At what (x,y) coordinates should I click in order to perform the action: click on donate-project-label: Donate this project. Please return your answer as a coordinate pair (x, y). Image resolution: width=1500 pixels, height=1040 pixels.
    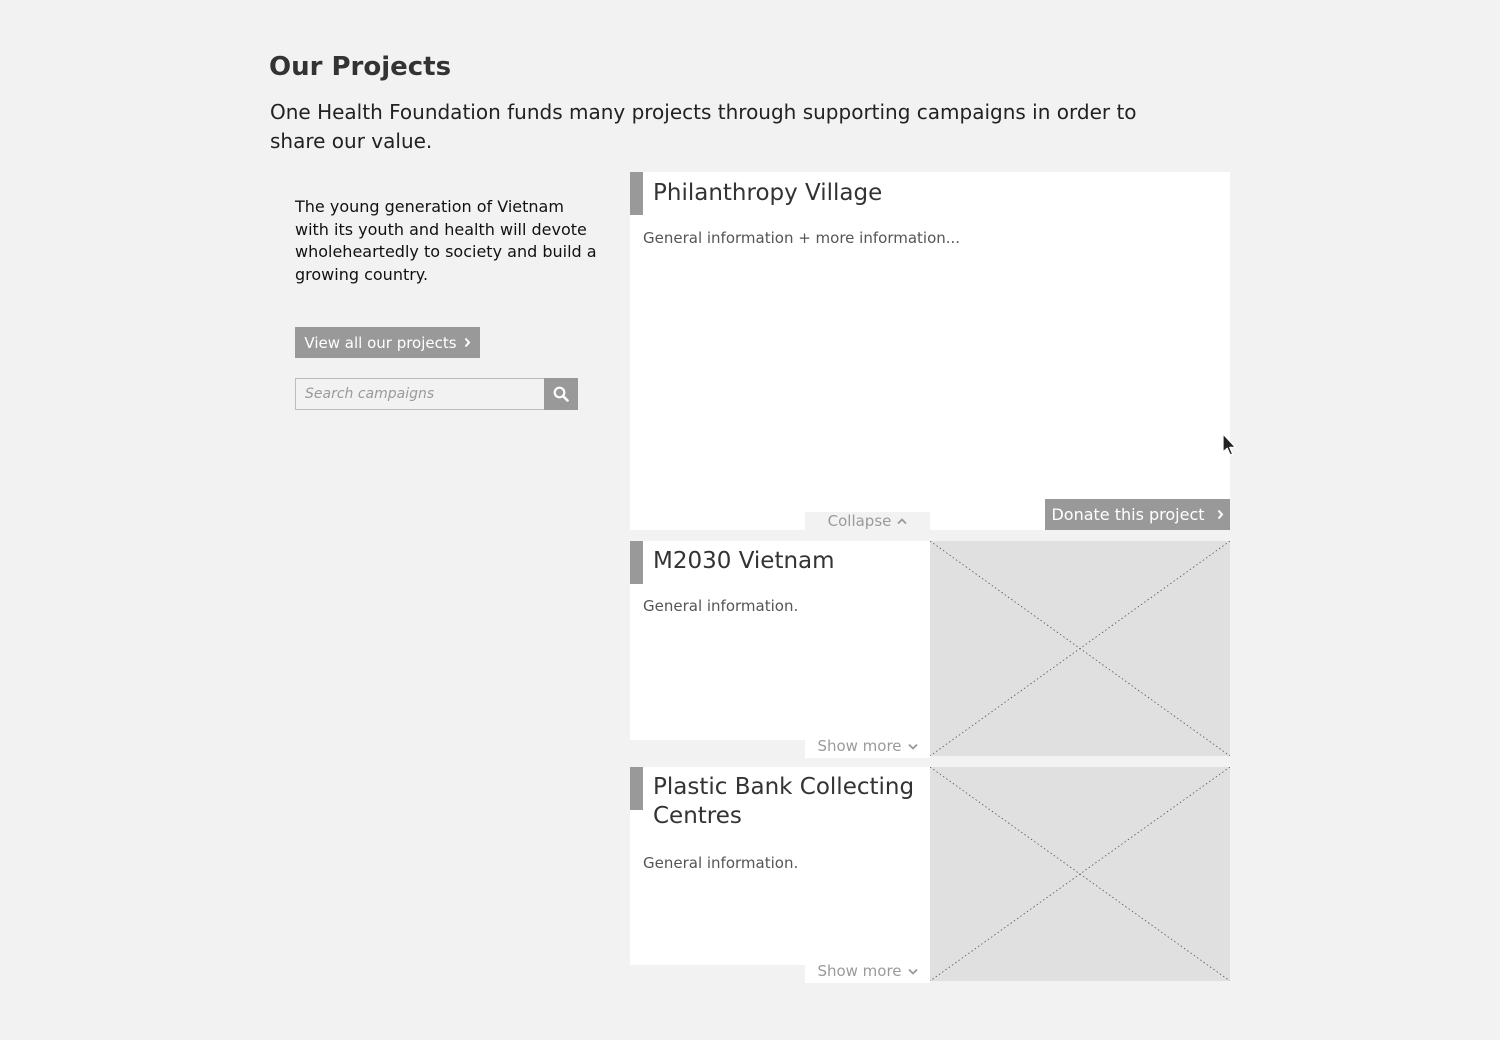
    Looking at the image, I should click on (1128, 514).